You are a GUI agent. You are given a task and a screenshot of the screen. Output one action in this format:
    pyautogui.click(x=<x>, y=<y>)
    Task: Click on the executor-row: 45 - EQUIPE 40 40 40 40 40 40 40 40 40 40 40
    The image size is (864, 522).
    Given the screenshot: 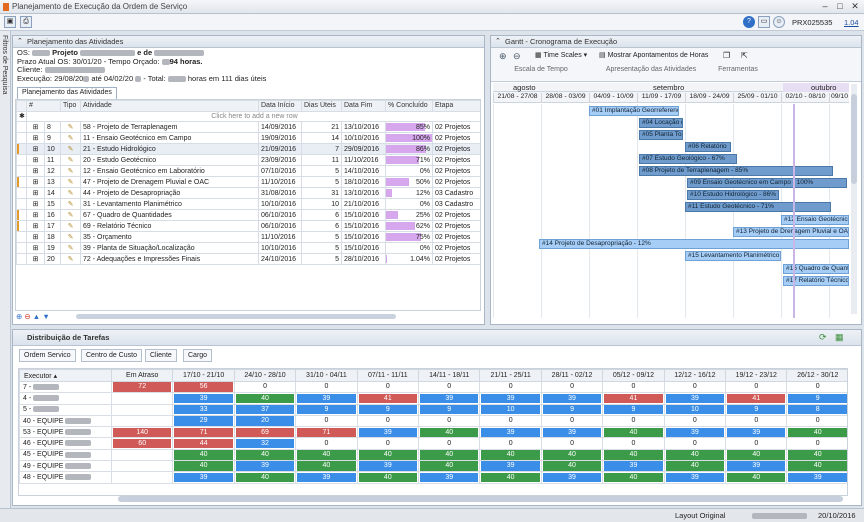 What is the action you would take?
    pyautogui.click(x=433, y=455)
    